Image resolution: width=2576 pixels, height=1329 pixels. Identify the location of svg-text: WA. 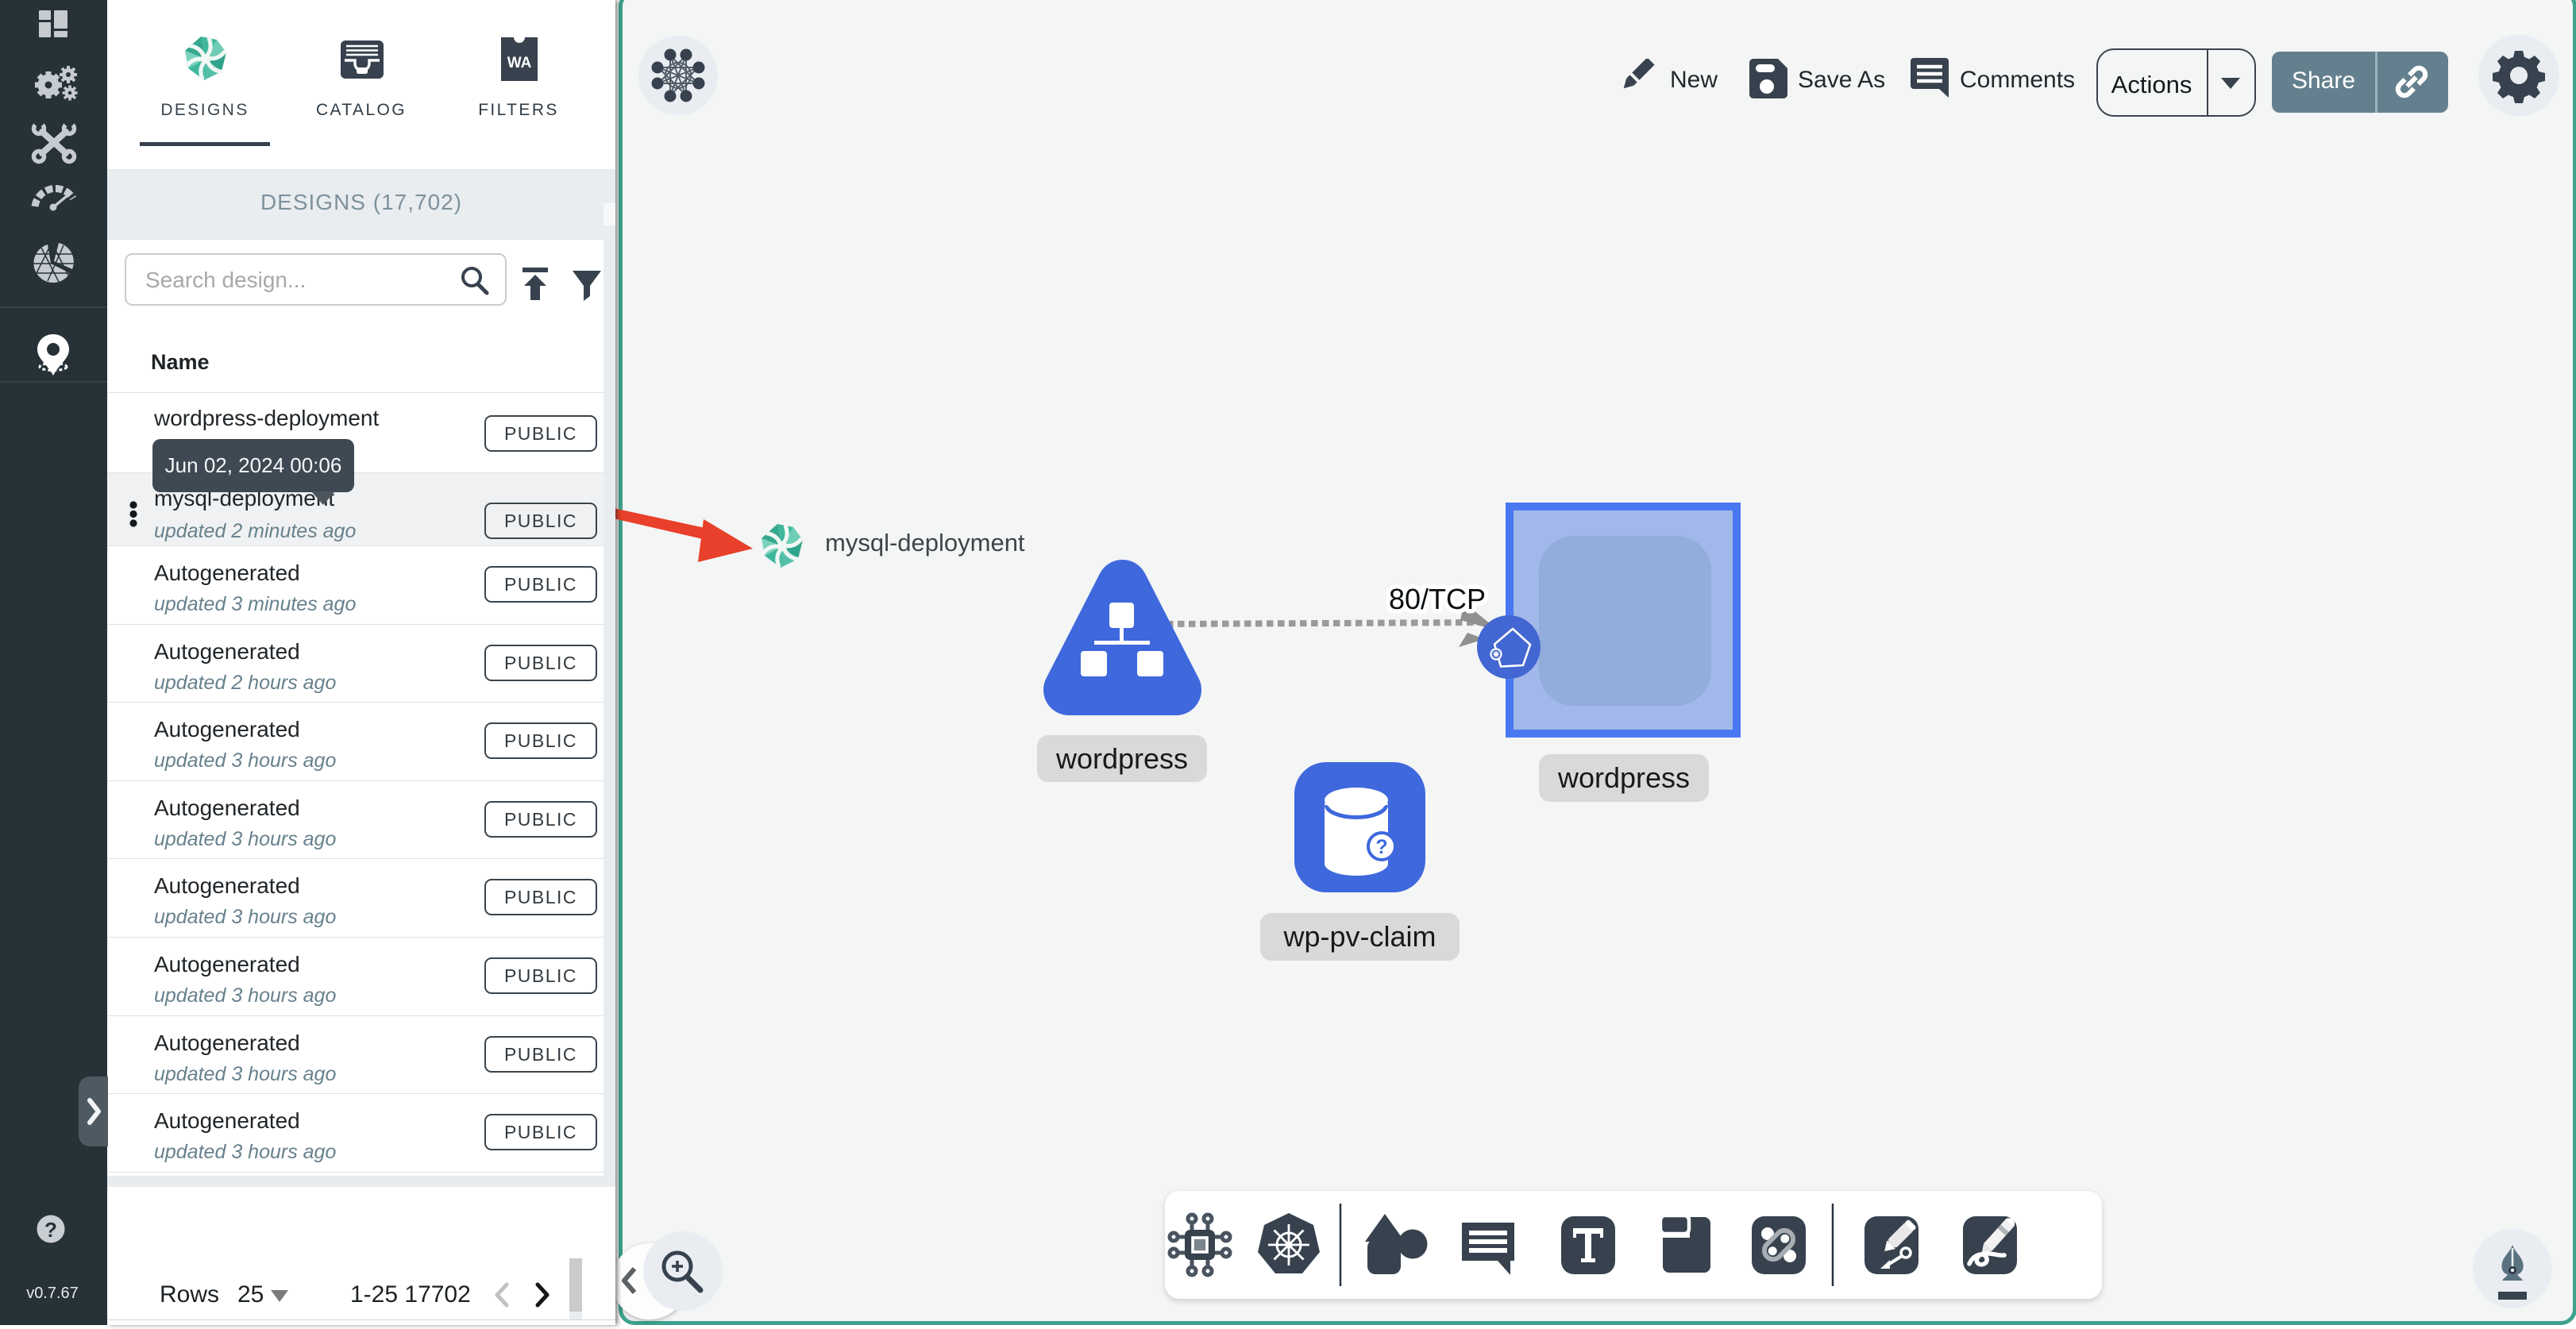
(519, 63).